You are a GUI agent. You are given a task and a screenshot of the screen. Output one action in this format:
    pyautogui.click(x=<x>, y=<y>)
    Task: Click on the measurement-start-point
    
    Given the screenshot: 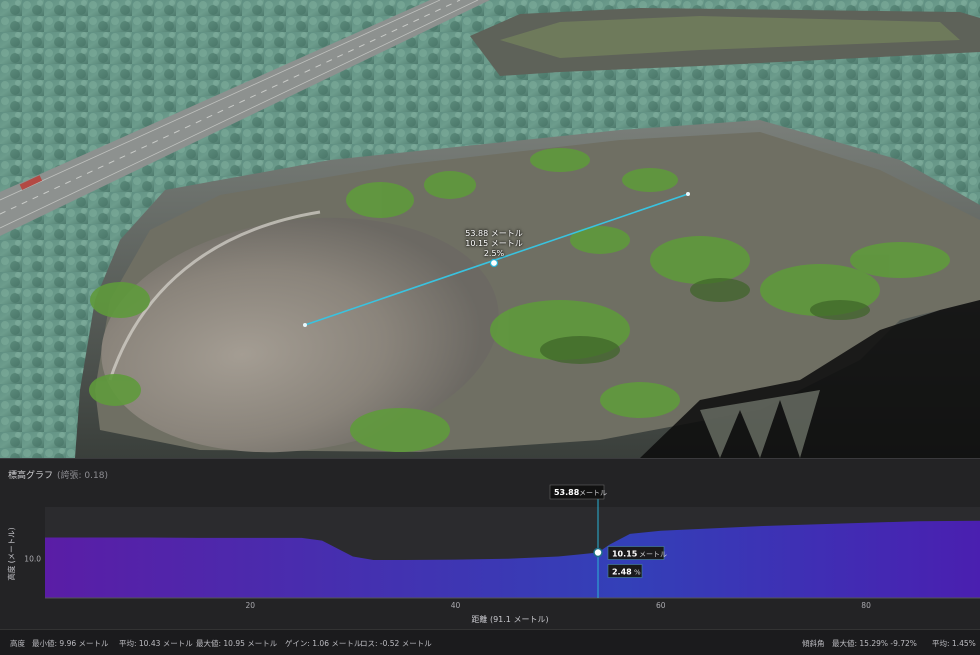 What is the action you would take?
    pyautogui.click(x=305, y=325)
    